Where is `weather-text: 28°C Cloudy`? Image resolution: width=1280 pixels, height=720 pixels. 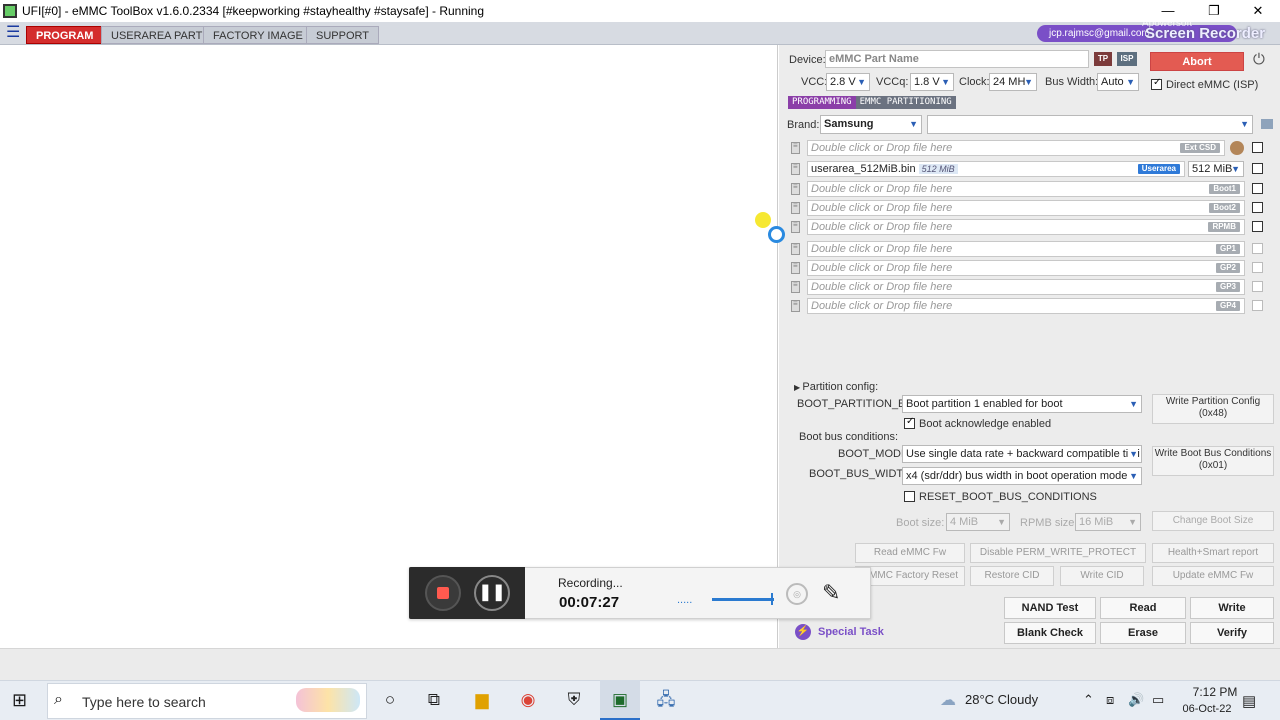
weather-text: 28°C Cloudy is located at coordinates (1001, 699).